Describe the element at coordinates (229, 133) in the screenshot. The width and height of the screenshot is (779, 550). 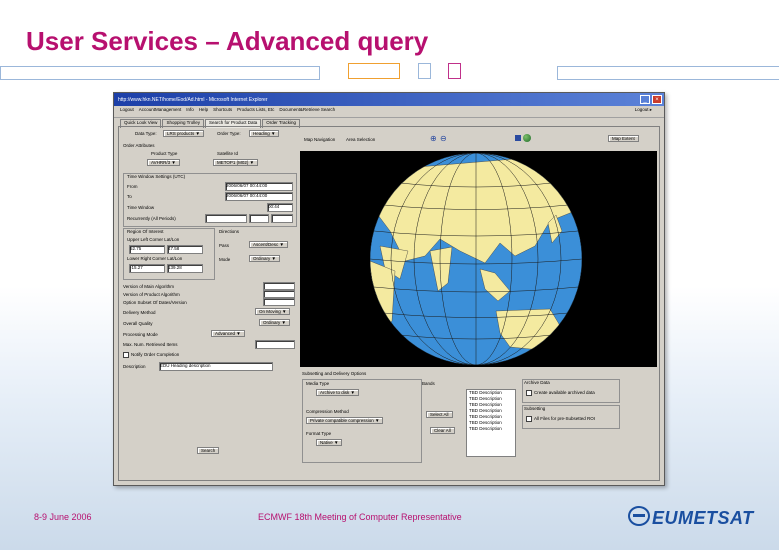
I see `order-type-label: Order Type:` at that location.